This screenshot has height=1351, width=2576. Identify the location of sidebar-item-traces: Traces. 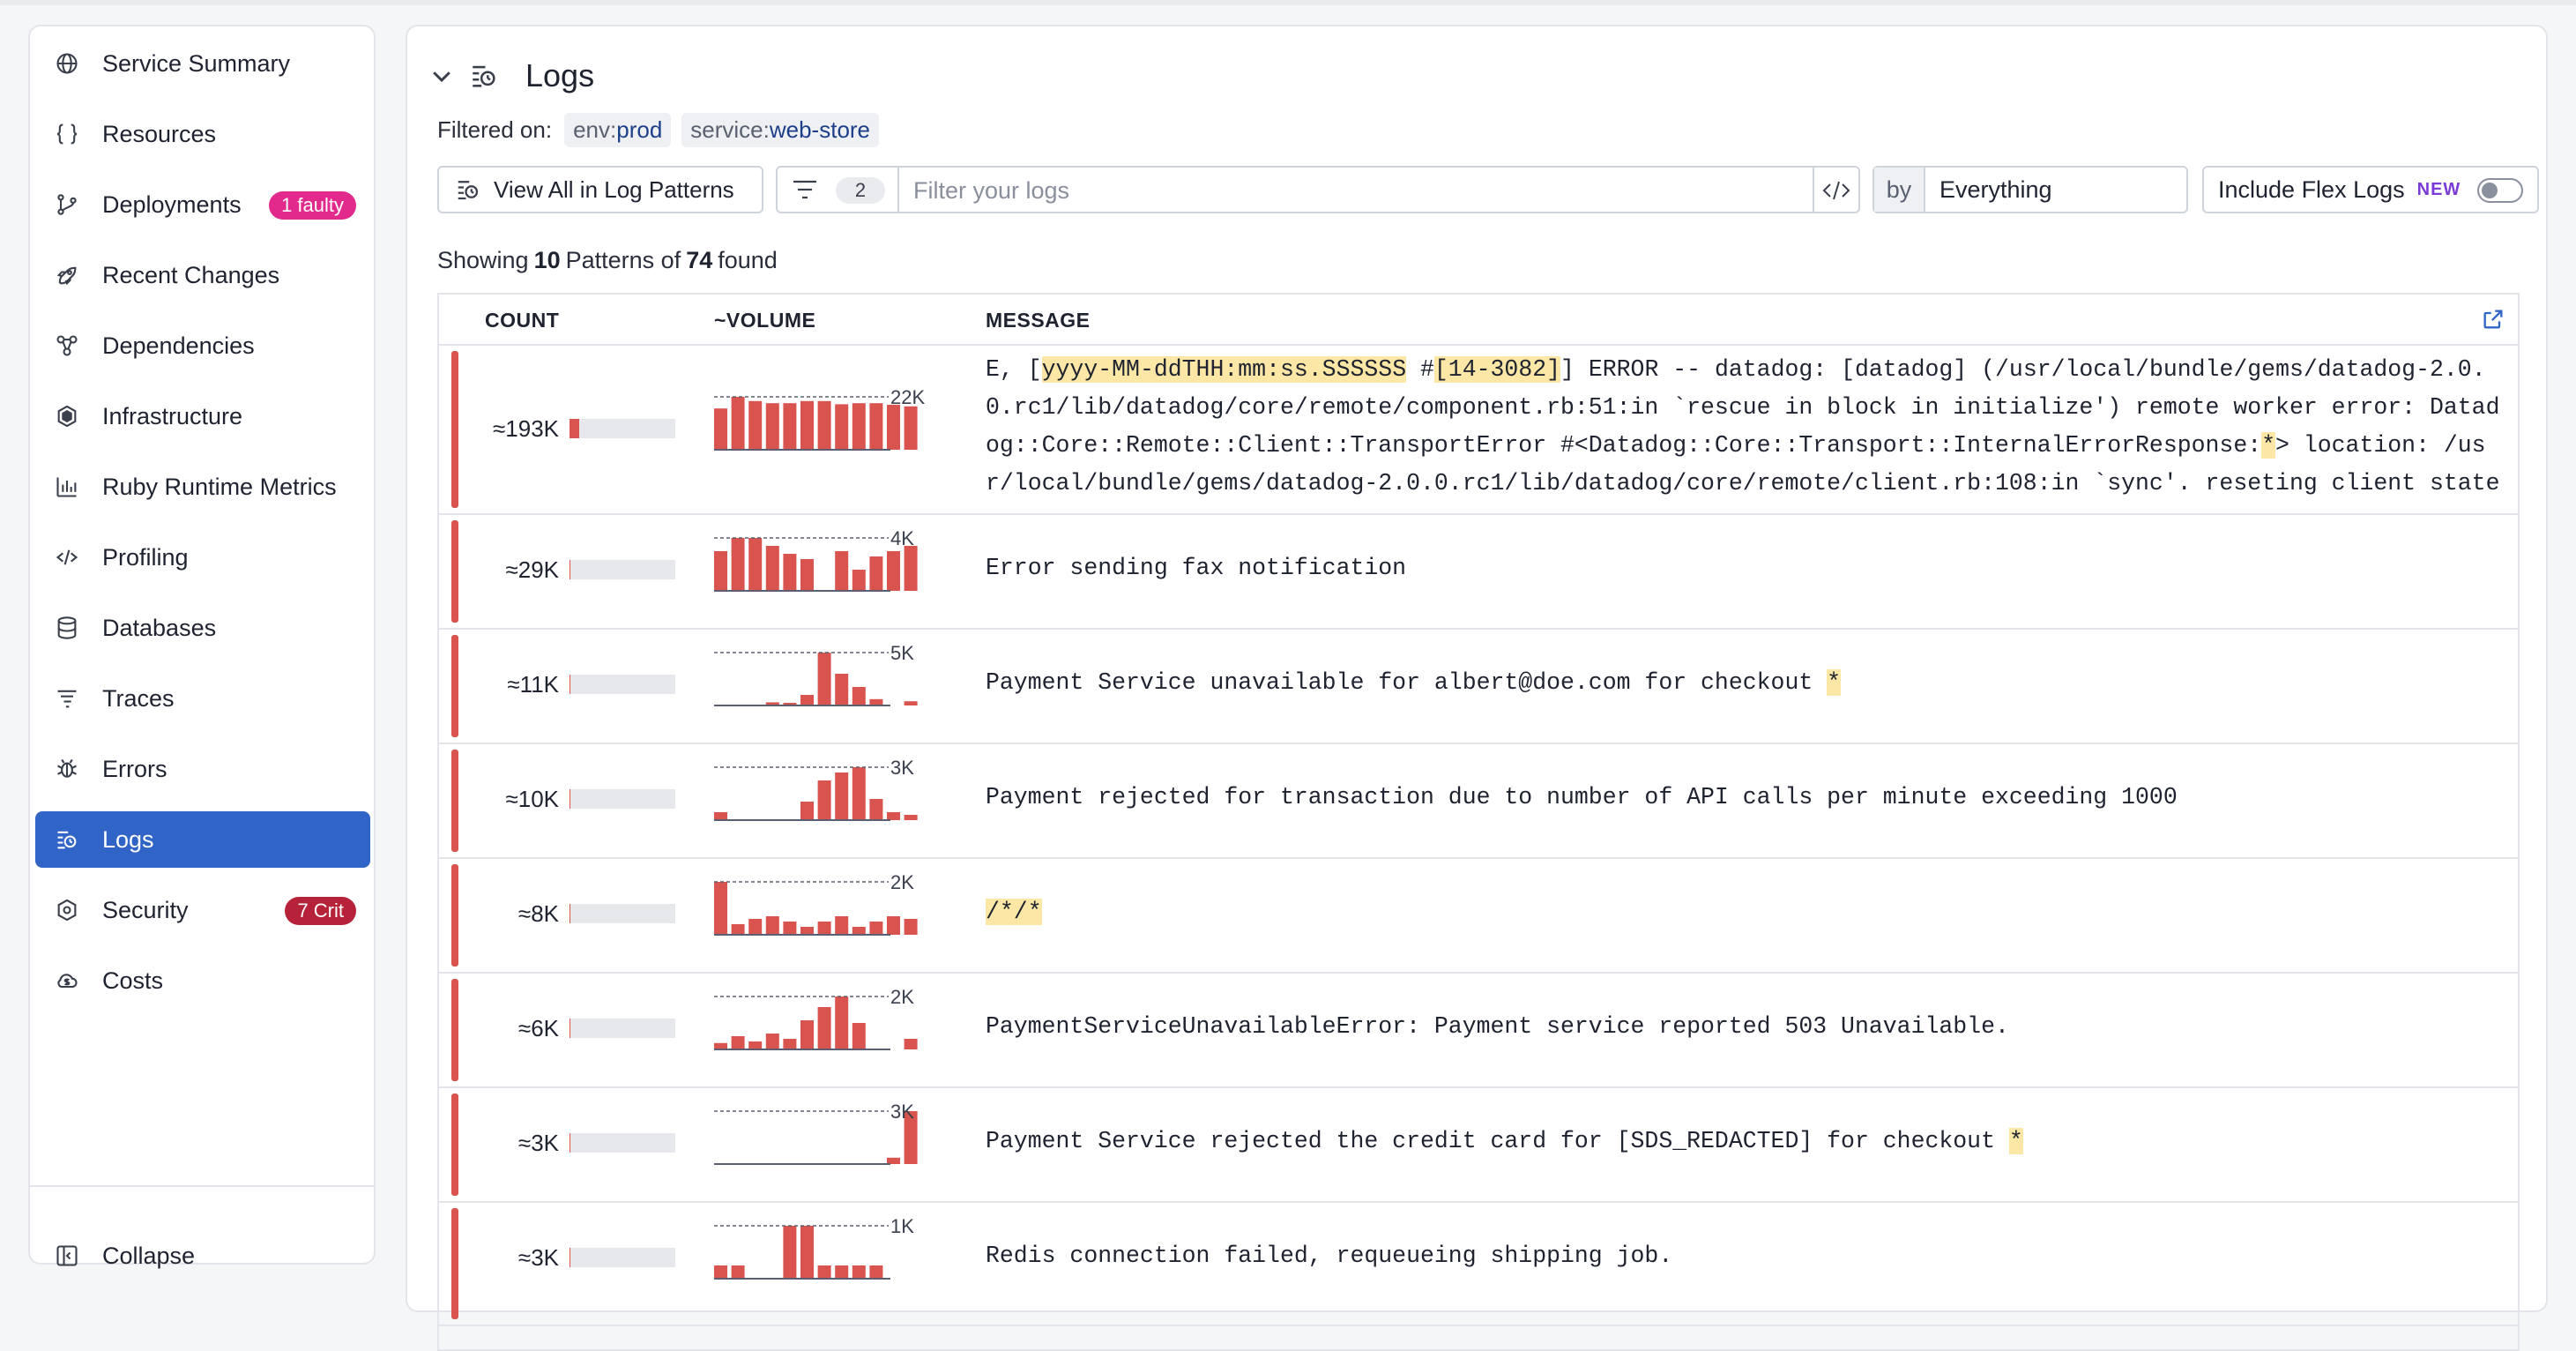
(202, 699).